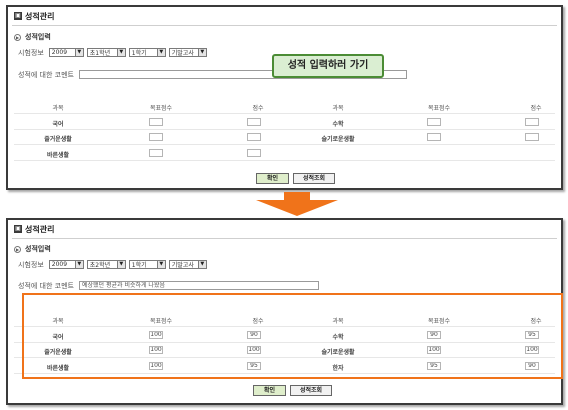 The height and width of the screenshot is (410, 568). I want to click on subject-label: 국어, so click(58, 124).